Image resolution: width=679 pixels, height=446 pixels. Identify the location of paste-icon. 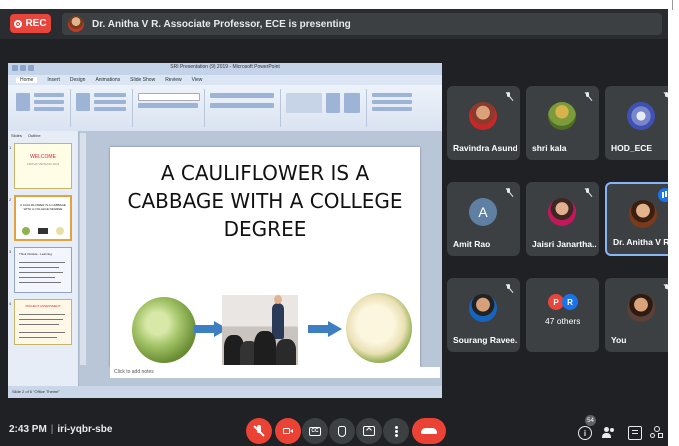
(23, 102).